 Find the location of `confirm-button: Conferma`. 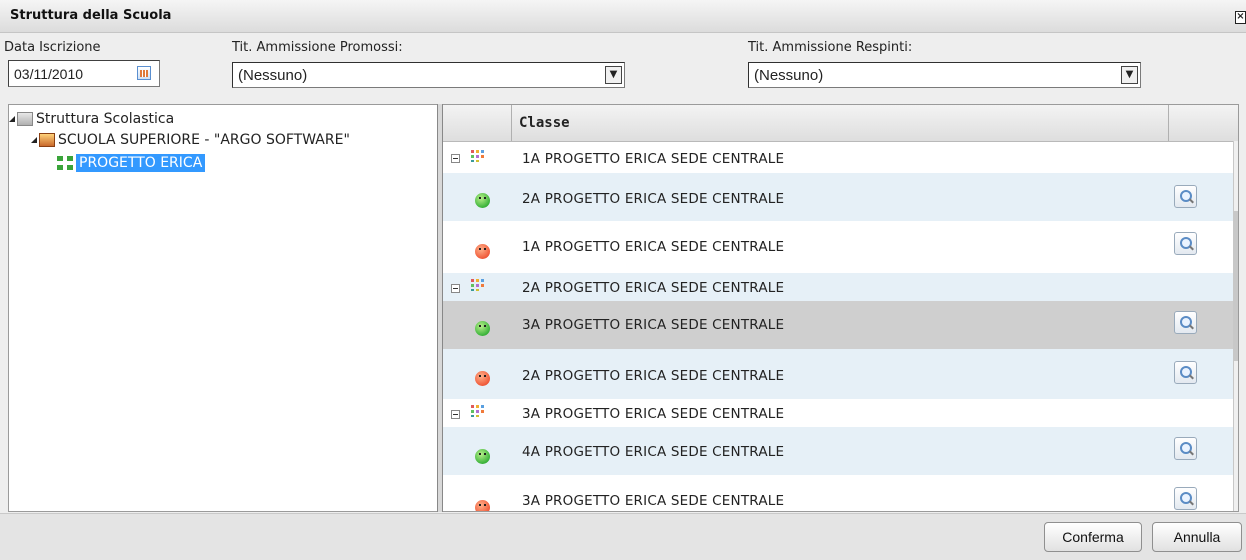

confirm-button: Conferma is located at coordinates (1093, 537).